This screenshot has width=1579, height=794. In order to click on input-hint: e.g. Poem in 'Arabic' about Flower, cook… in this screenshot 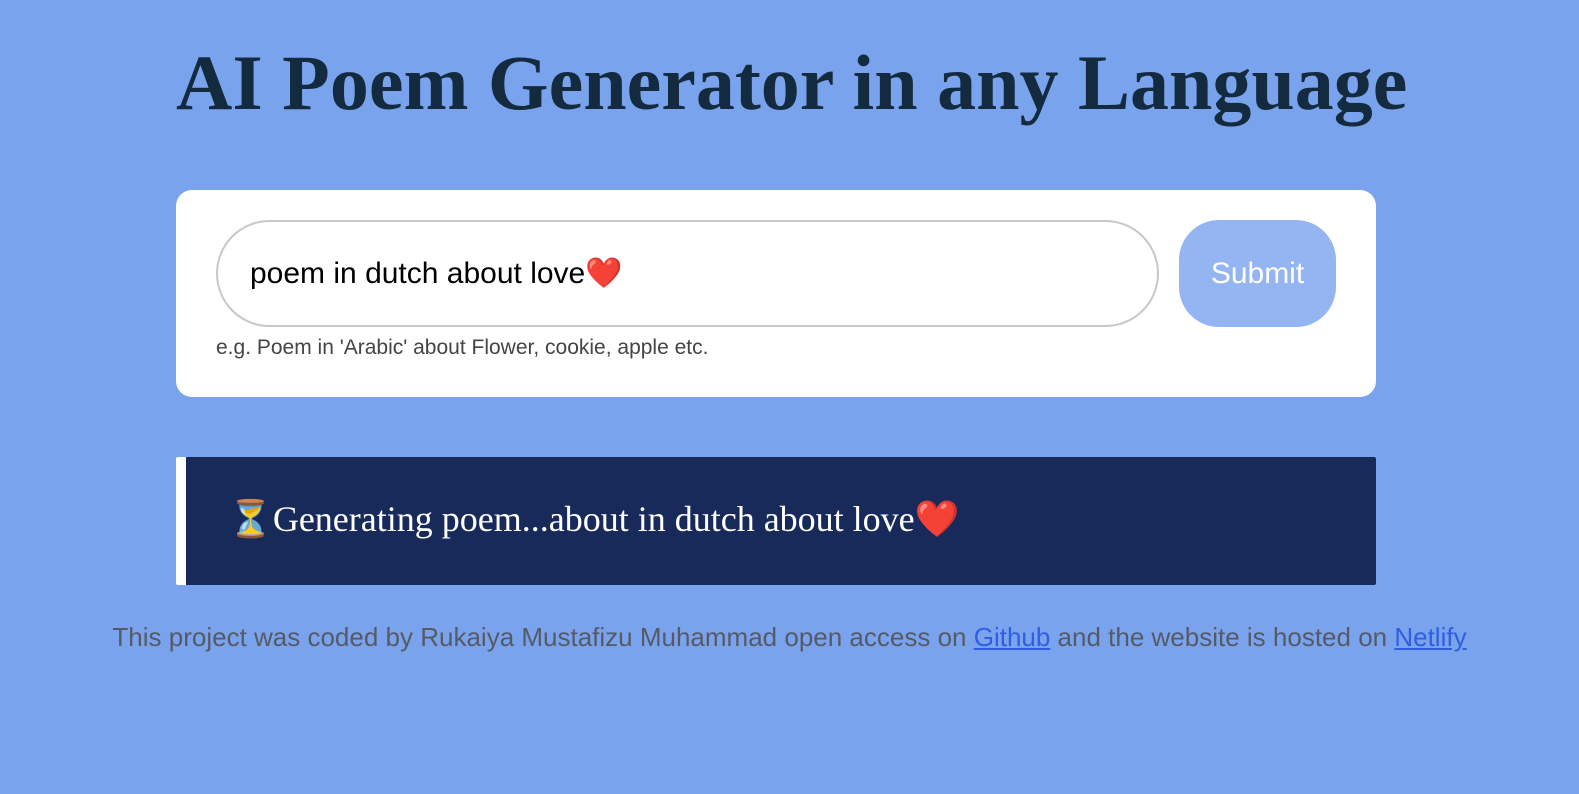, I will do `click(462, 347)`.